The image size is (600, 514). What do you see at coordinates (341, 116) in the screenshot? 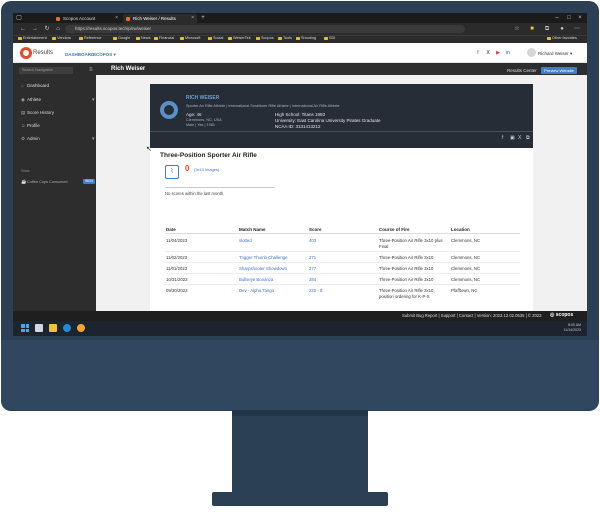
I see `profile-banner` at bounding box center [341, 116].